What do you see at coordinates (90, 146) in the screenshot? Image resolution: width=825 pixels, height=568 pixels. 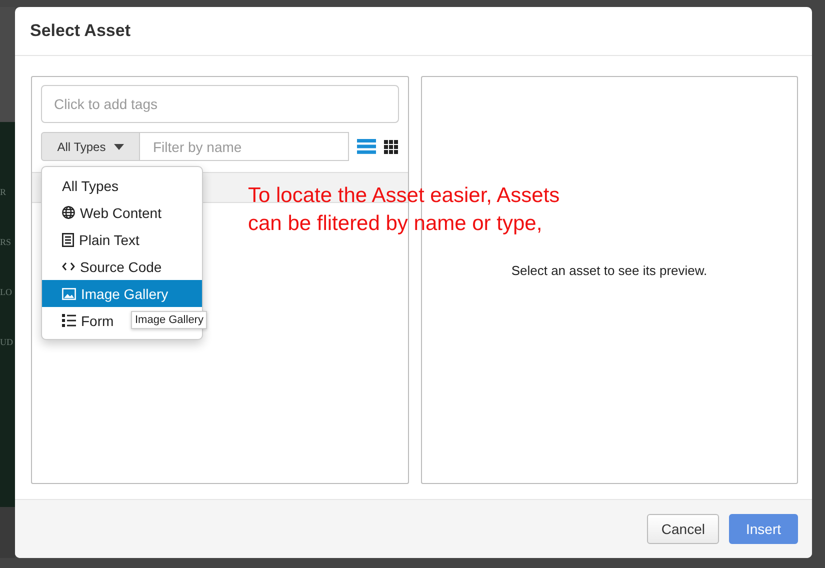 I see `type-dropdown: All Types` at bounding box center [90, 146].